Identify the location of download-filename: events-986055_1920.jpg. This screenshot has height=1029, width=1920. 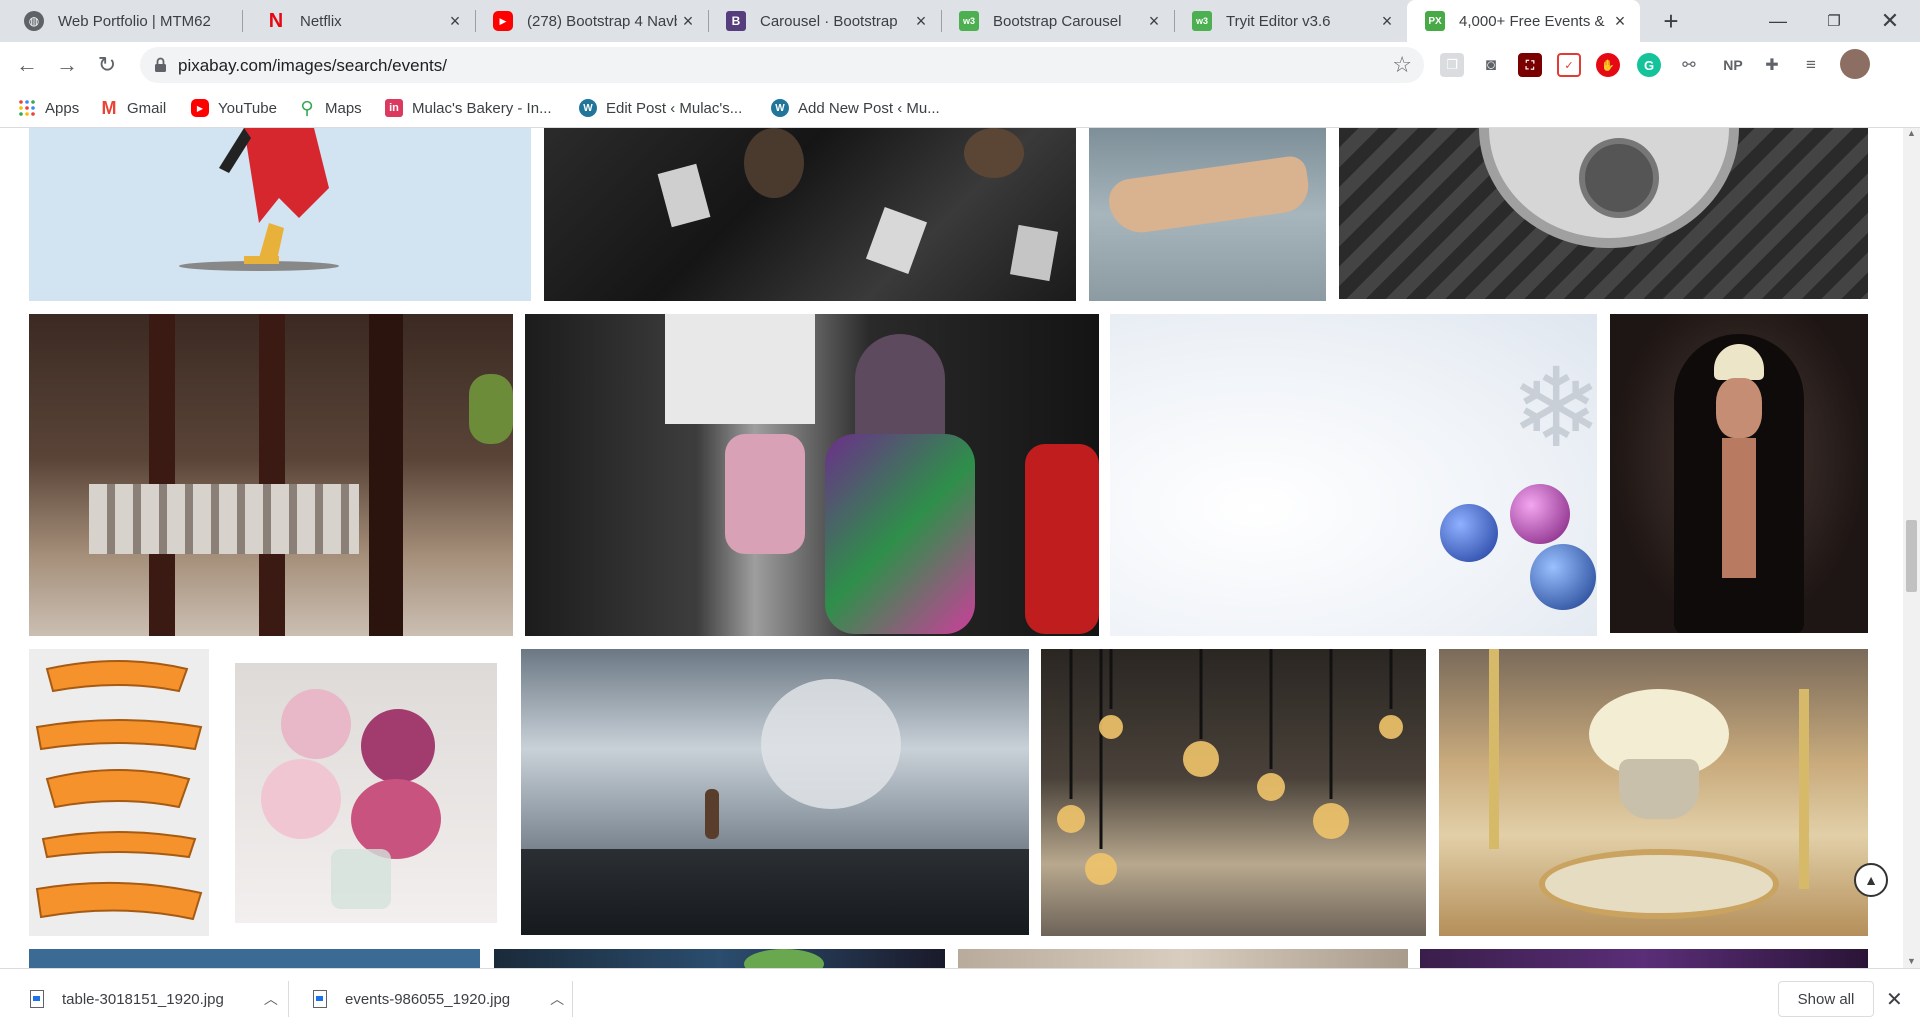
(428, 999).